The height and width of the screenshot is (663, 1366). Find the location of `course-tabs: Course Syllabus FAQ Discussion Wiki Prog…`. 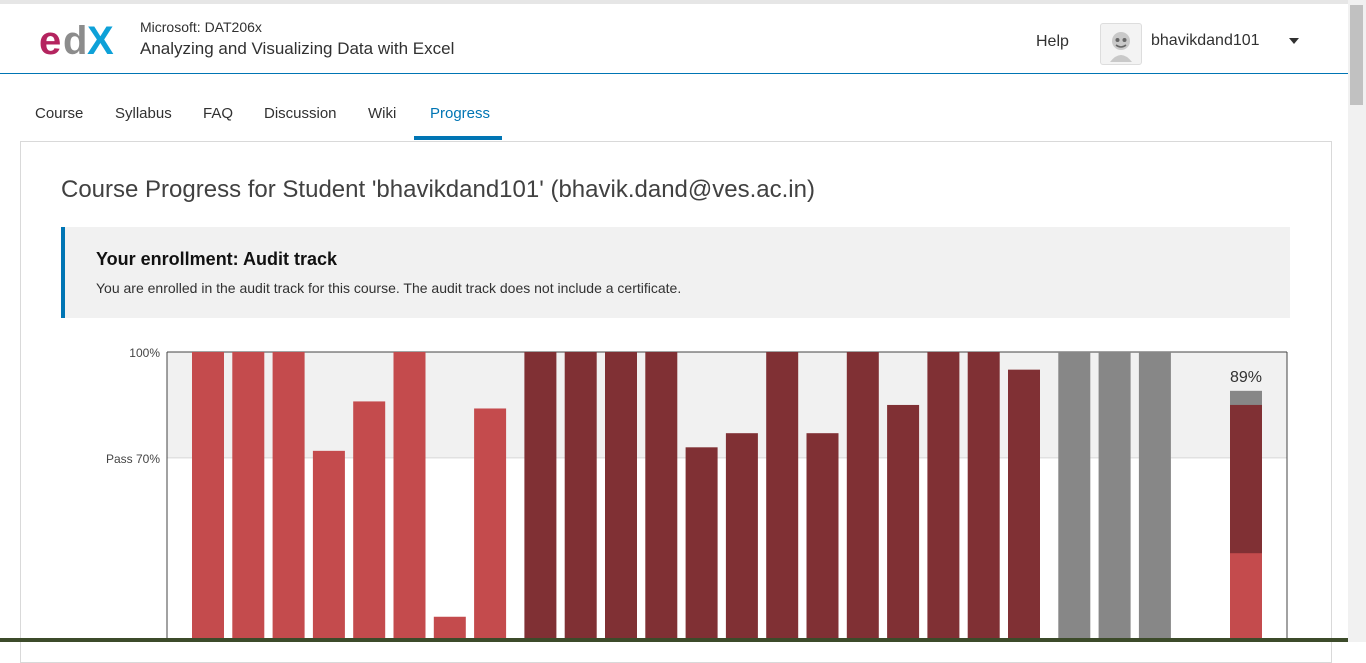

course-tabs: Course Syllabus FAQ Discussion Wiki Prog… is located at coordinates (674, 119).